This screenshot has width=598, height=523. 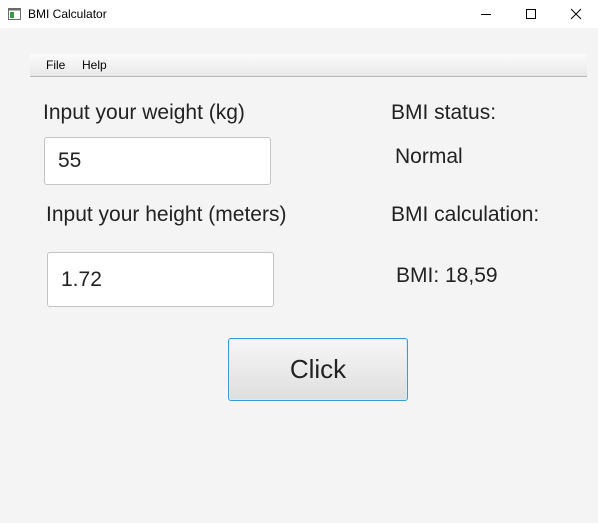 What do you see at coordinates (308, 65) in the screenshot?
I see `menu-bar: File Help` at bounding box center [308, 65].